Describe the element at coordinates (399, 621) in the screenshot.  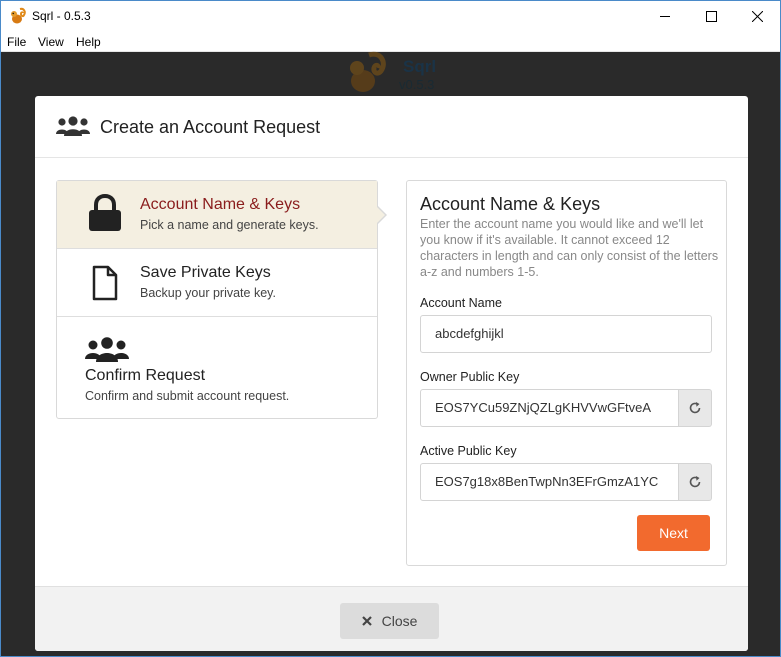
I see `close-button-label: Close` at that location.